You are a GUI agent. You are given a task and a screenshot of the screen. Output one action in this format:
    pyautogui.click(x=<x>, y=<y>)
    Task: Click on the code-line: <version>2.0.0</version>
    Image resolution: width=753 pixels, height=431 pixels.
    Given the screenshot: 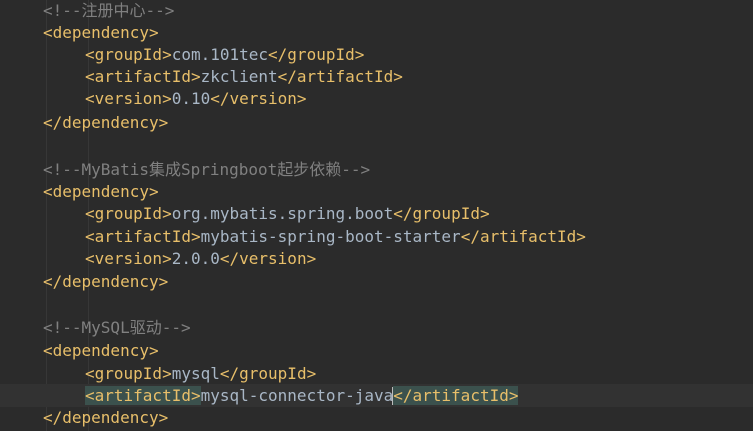 What is the action you would take?
    pyautogui.click(x=376, y=258)
    